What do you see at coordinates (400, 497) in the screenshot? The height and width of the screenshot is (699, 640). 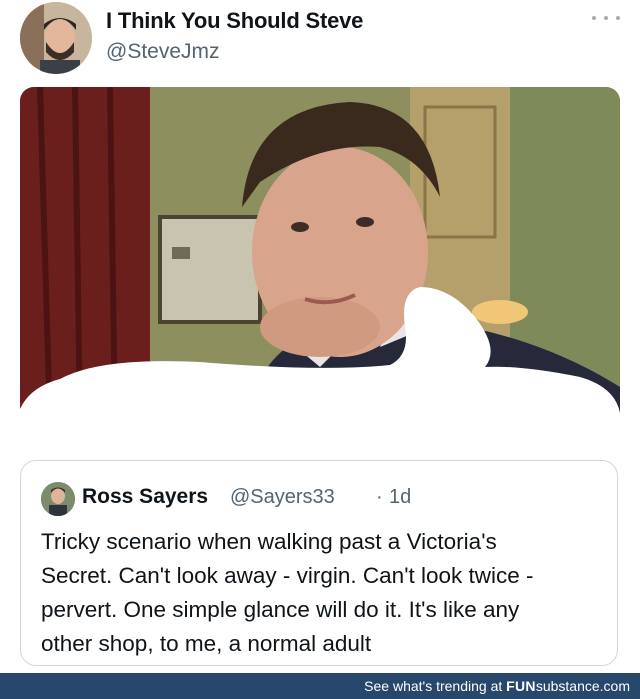 I see `quoted-timestamp: 1d` at bounding box center [400, 497].